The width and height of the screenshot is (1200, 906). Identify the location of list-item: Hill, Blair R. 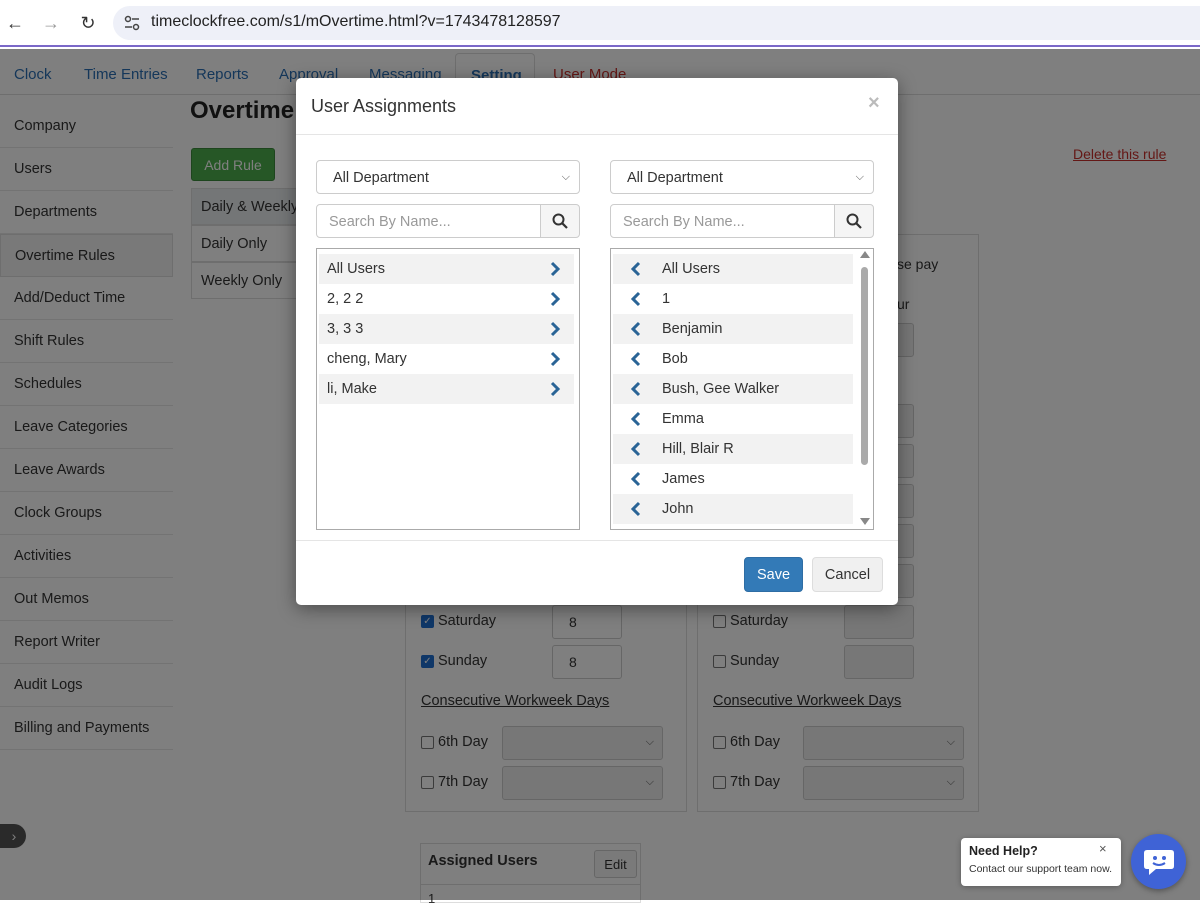
(733, 449).